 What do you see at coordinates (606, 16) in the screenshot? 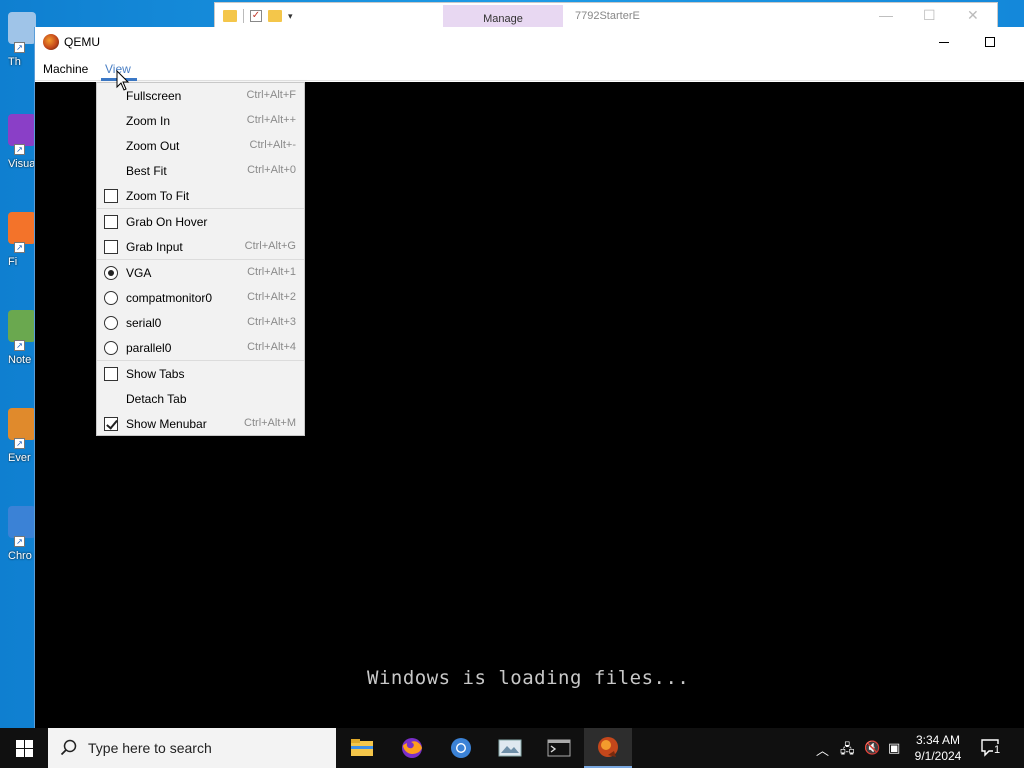
I see `background-explorer-window: ✓ ▾ Manage 7792StarterE — ☐ ✕` at bounding box center [606, 16].